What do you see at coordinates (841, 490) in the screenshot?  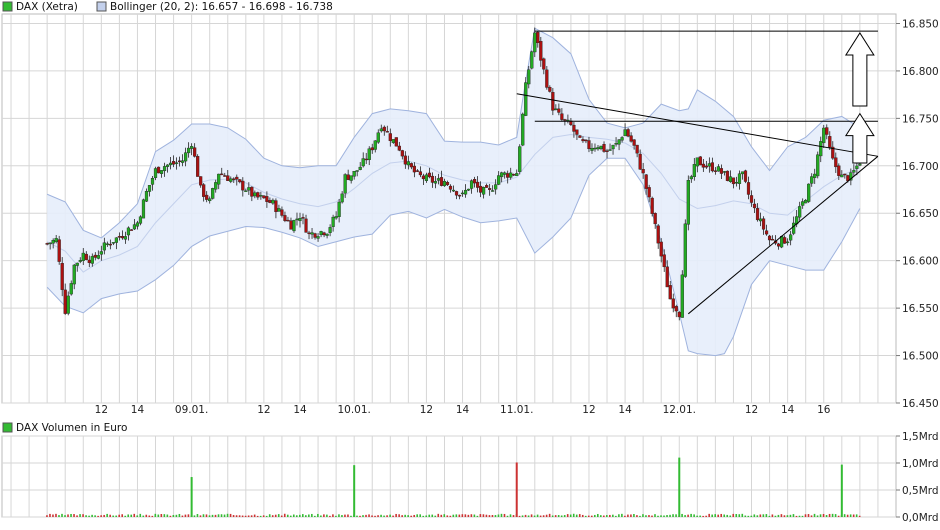 I see `volume-bar-spike` at bounding box center [841, 490].